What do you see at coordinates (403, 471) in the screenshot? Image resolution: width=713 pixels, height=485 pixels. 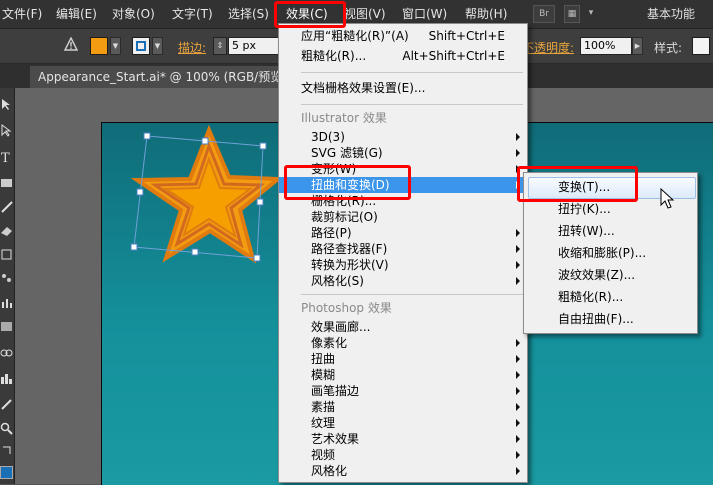 I see `ps-stylize-item: 风格化` at bounding box center [403, 471].